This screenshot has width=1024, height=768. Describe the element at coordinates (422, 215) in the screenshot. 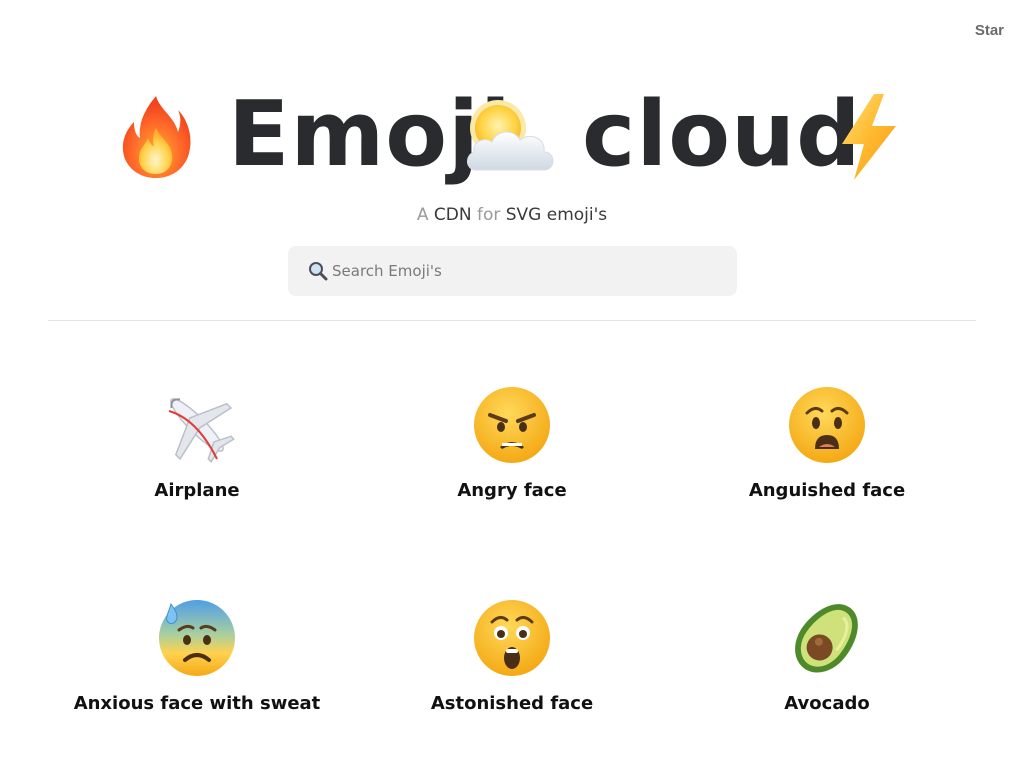

I see `tagline-a: A` at that location.